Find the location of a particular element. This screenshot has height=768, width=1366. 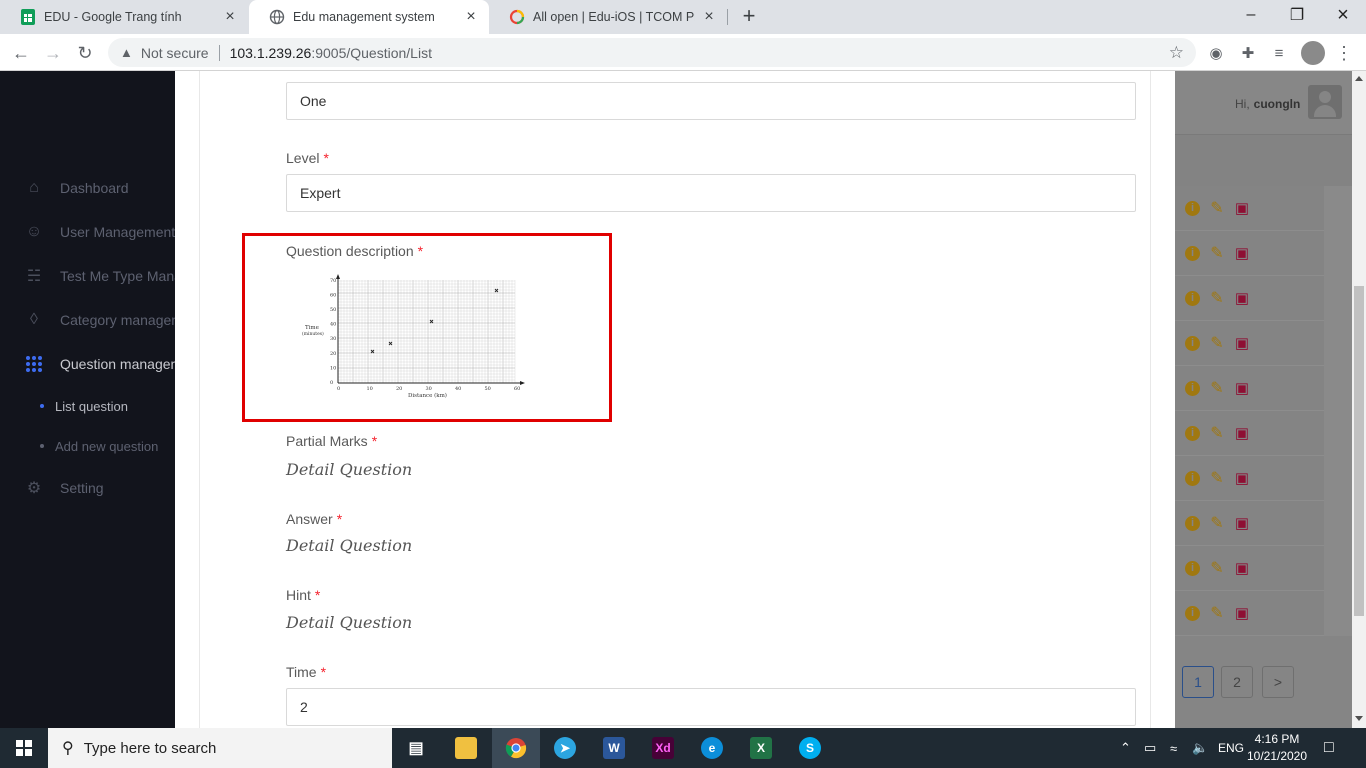

sidebar-subitem-list-question: List question is located at coordinates (84, 406).